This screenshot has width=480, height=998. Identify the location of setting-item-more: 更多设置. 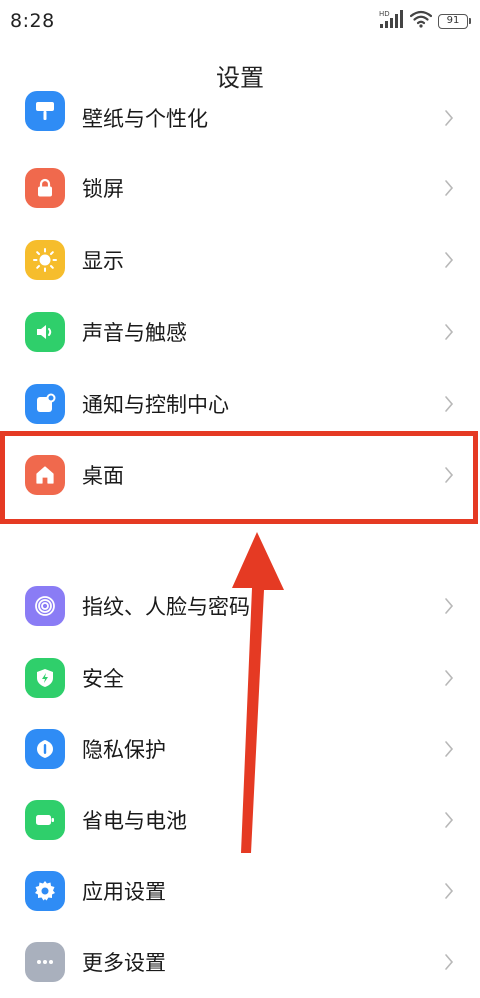
(240, 962).